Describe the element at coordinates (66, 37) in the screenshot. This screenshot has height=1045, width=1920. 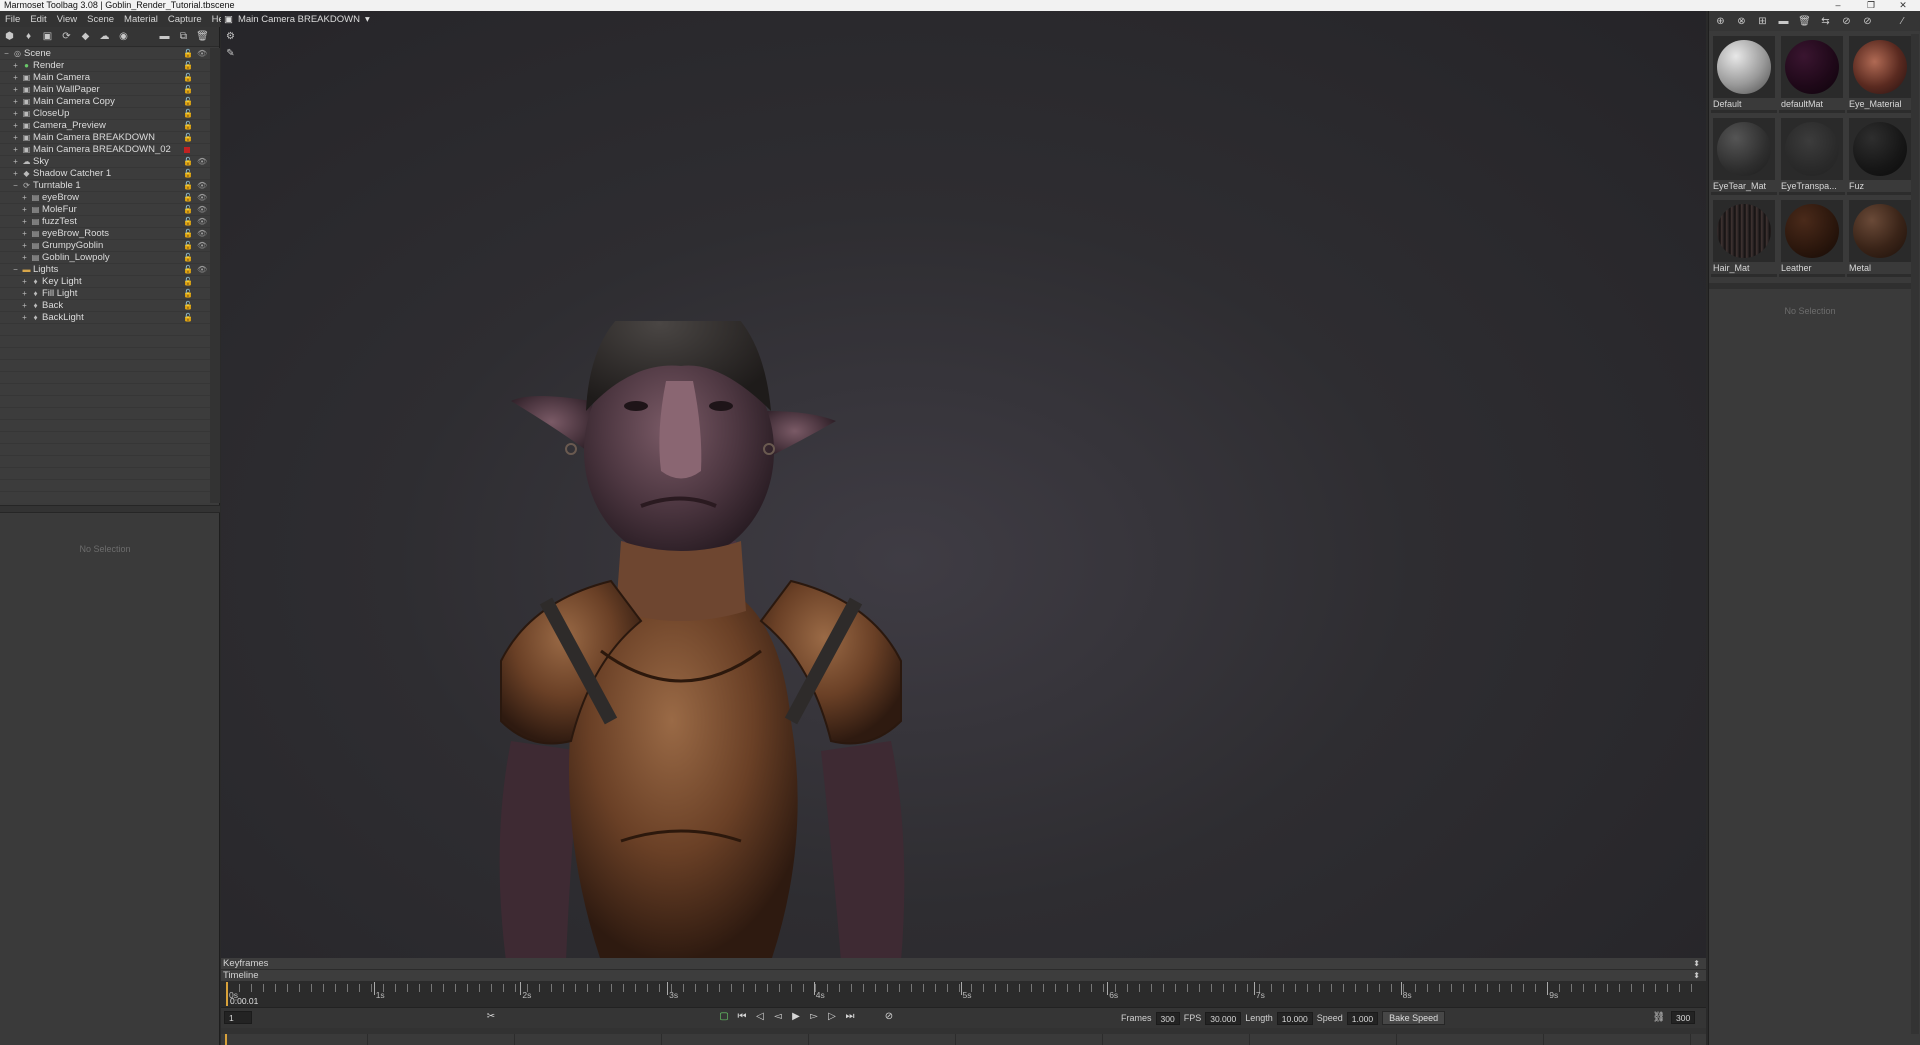
I see `add-turntable-icon: ⟳` at that location.